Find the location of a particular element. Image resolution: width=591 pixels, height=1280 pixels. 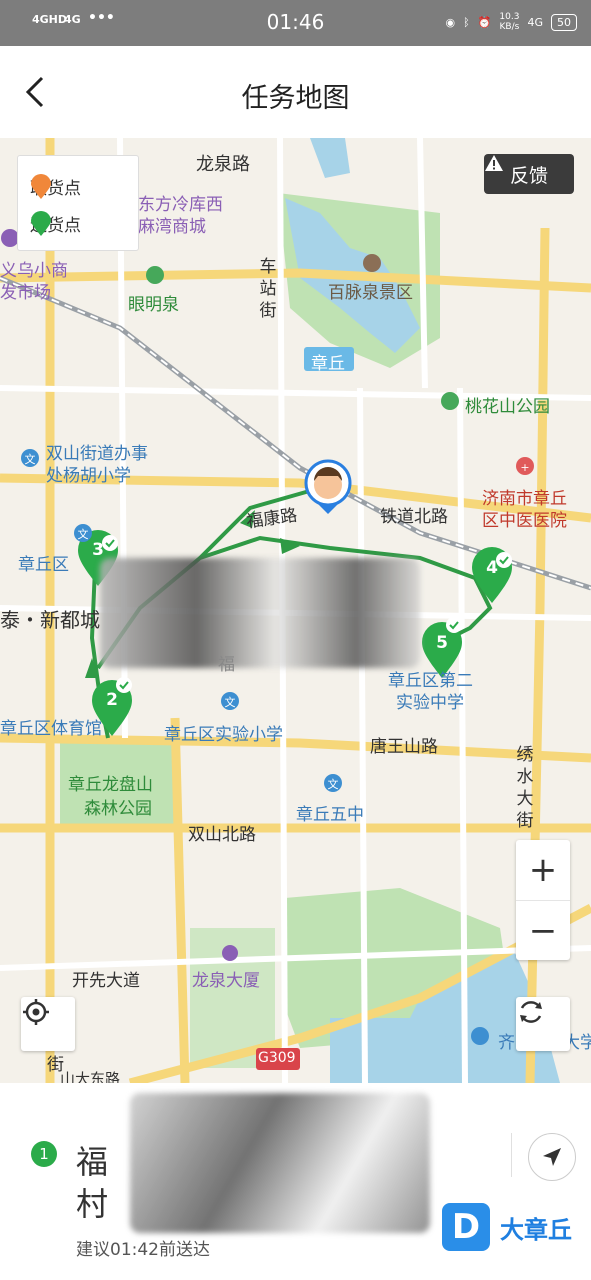

brand-name: 大章丘 is located at coordinates (536, 1229).